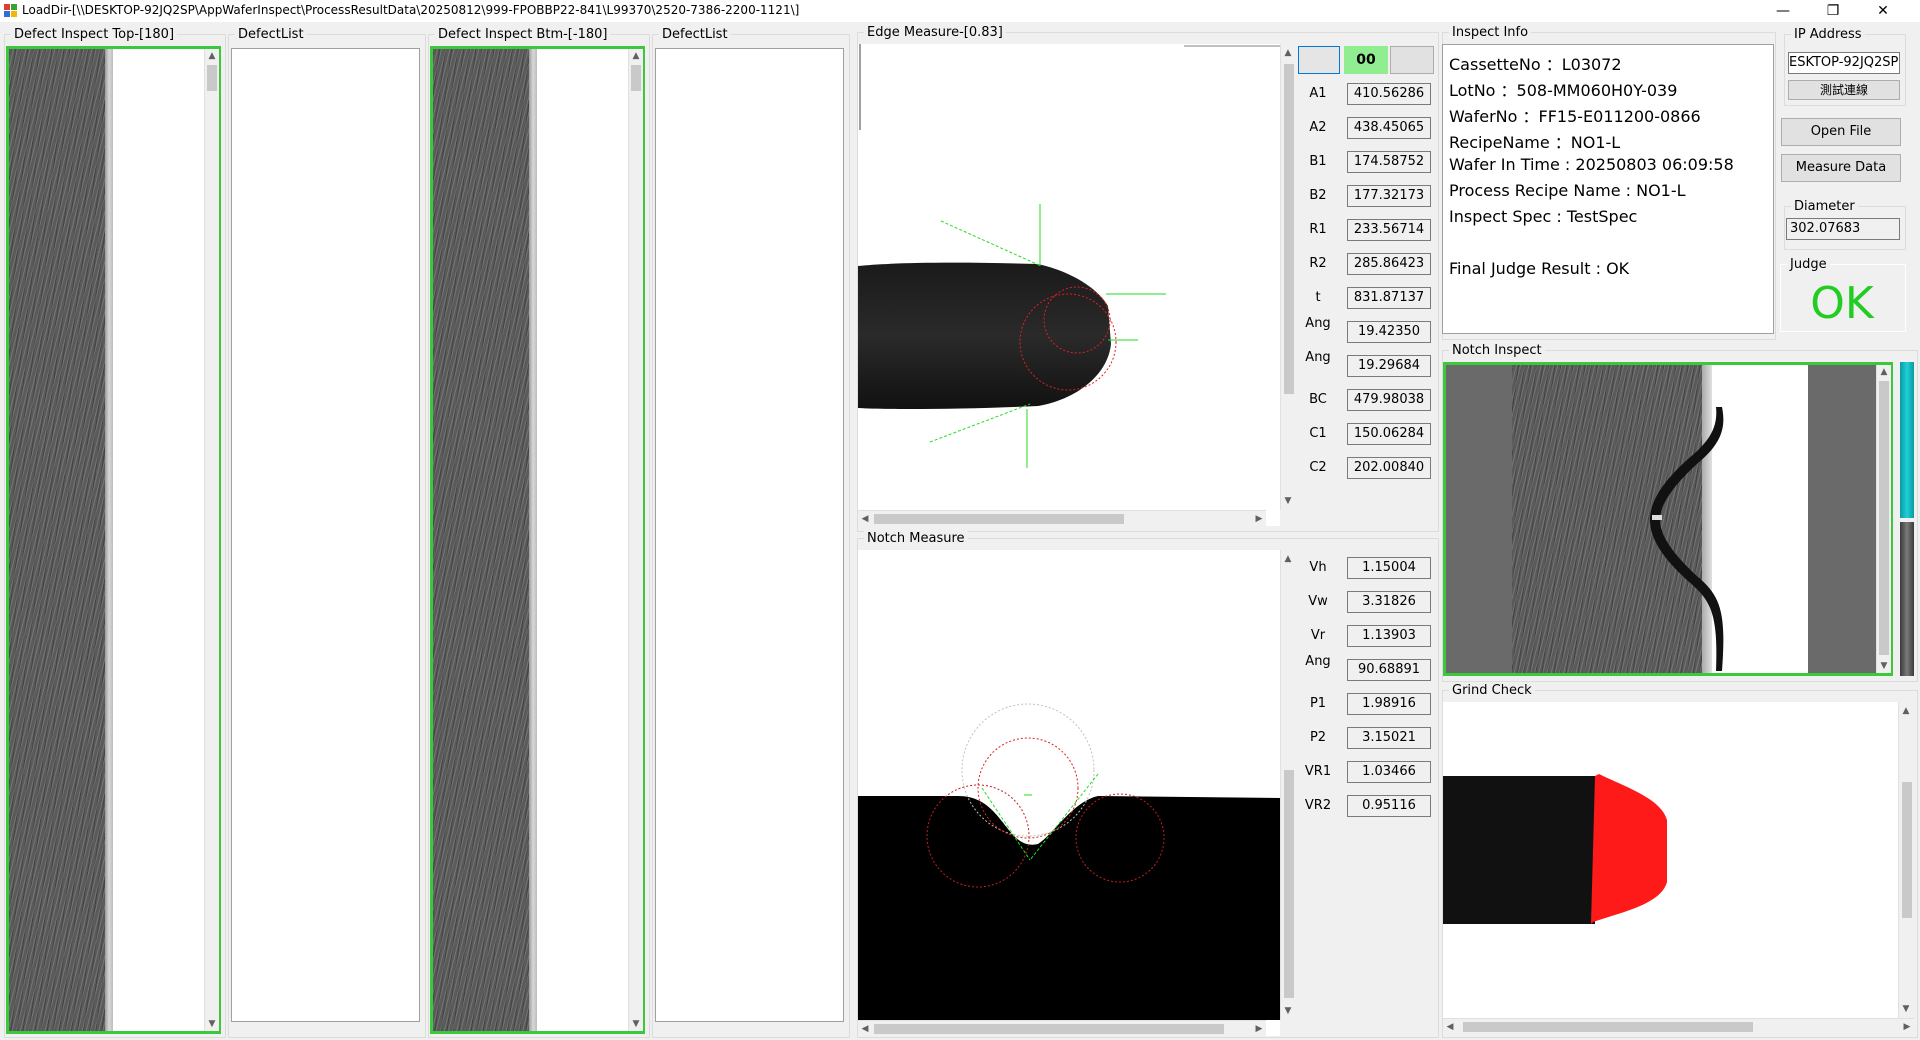 The height and width of the screenshot is (1040, 1920). What do you see at coordinates (1567, 190) in the screenshot?
I see `process-recipe-name: Process Recipe Name : NO1-L` at bounding box center [1567, 190].